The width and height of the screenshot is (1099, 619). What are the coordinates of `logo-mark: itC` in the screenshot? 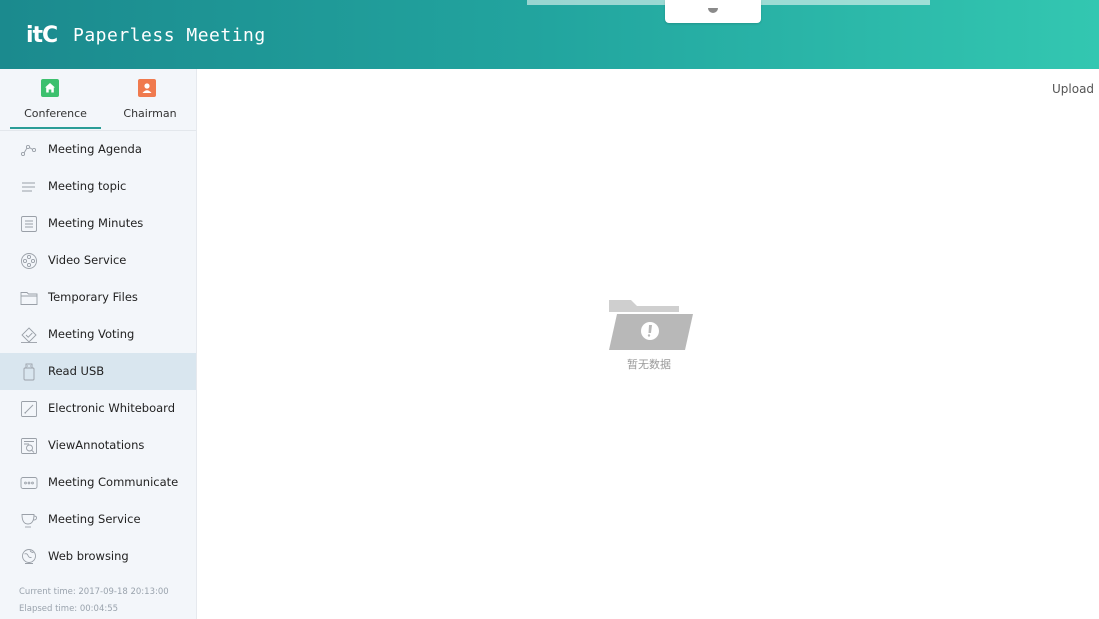 It's located at (42, 35).